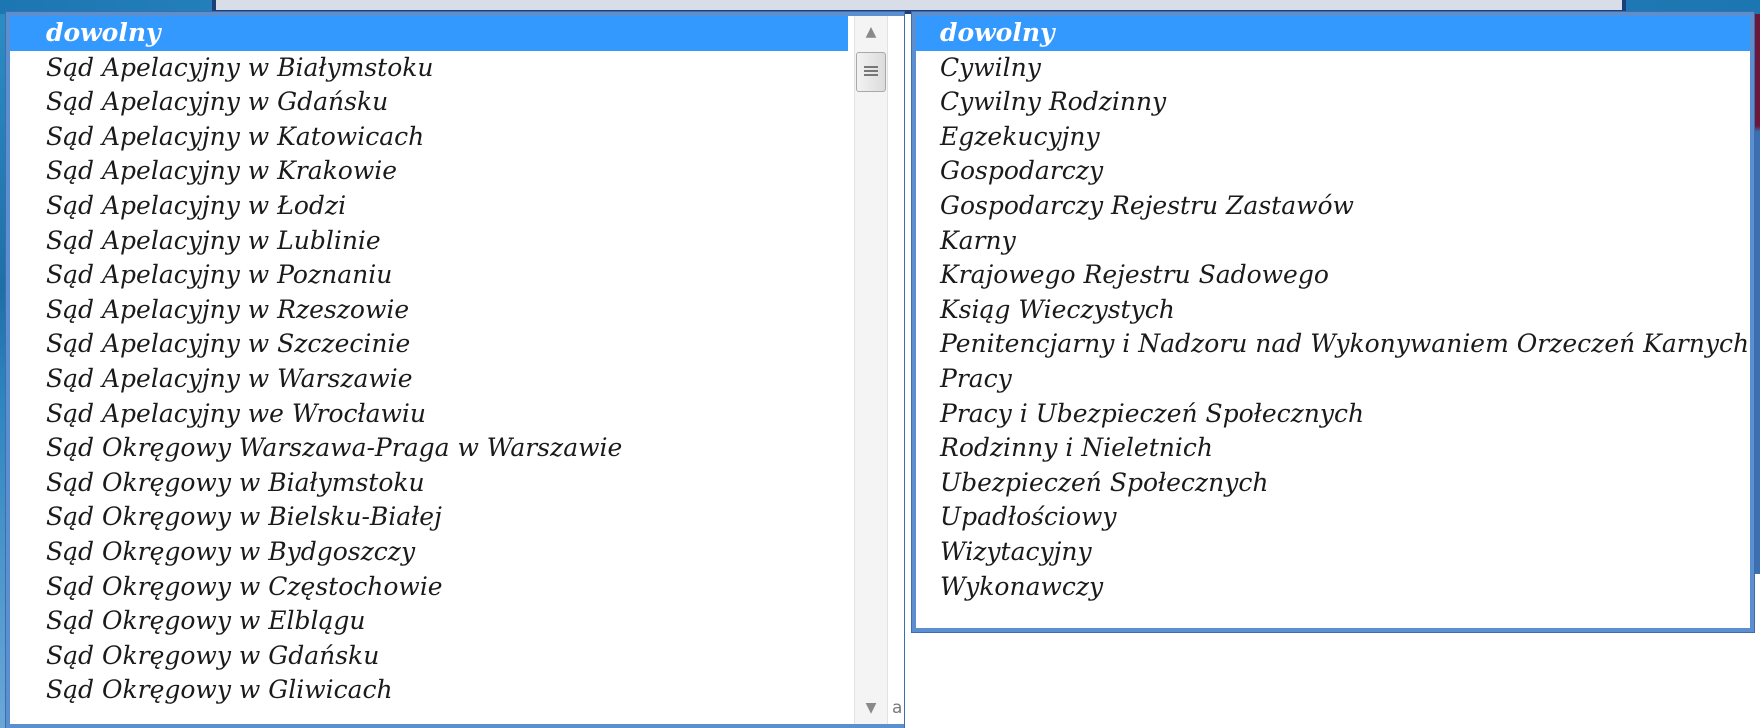  Describe the element at coordinates (429, 241) in the screenshot. I see `court-option: Sąd Apelacyjny w Lublinie` at that location.